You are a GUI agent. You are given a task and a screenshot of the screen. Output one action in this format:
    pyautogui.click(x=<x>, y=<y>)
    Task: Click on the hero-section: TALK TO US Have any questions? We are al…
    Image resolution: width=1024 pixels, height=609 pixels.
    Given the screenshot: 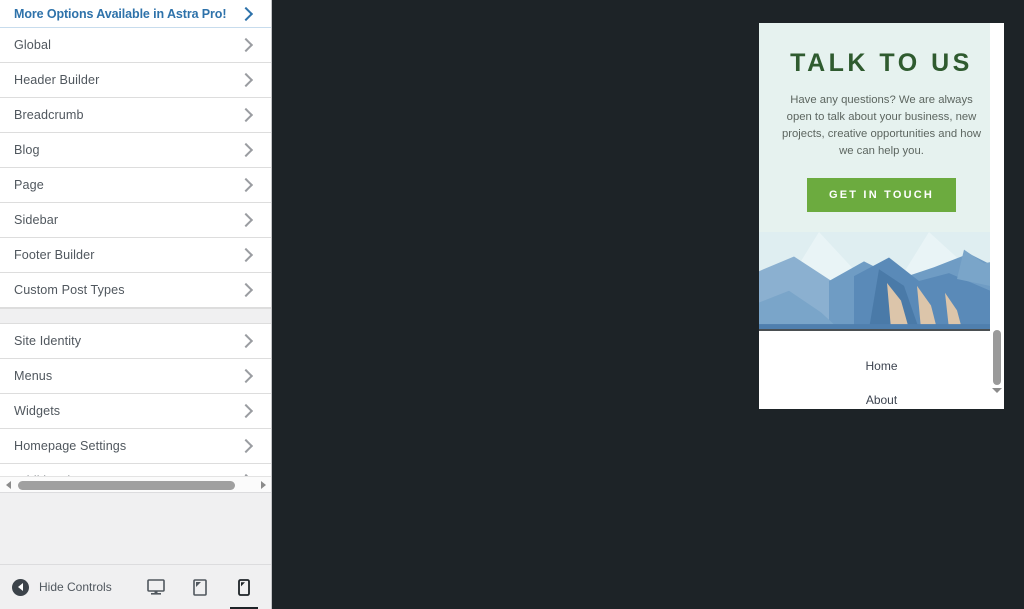 What is the action you would take?
    pyautogui.click(x=881, y=127)
    